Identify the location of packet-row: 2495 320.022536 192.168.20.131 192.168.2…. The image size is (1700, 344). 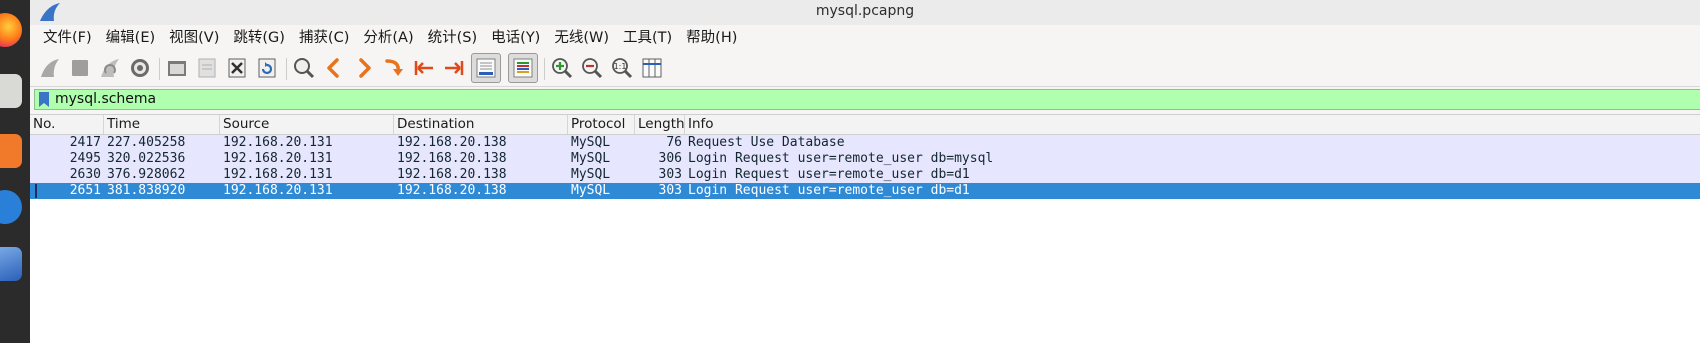
(865, 159).